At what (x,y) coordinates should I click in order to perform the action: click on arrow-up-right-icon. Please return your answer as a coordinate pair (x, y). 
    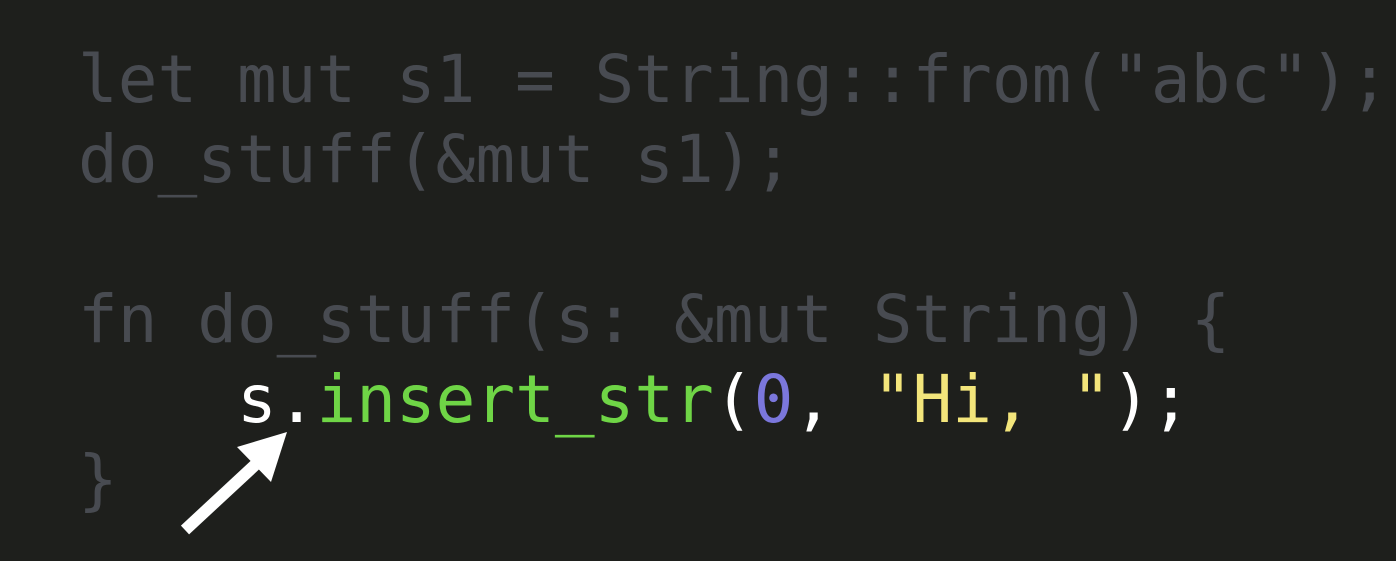
    Looking at the image, I should click on (233, 483).